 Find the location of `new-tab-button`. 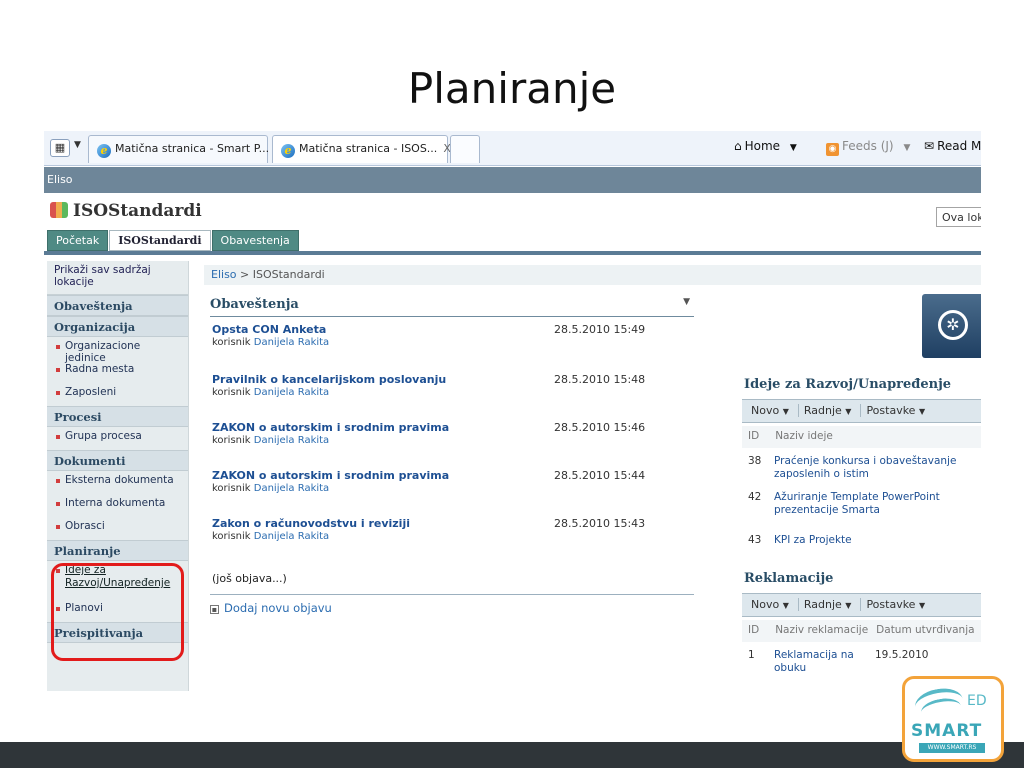

new-tab-button is located at coordinates (465, 149).